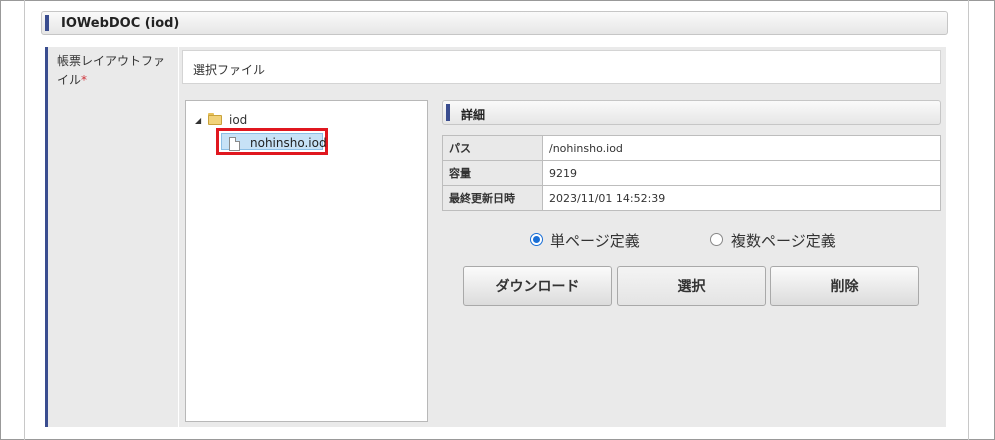 This screenshot has height=440, width=995. What do you see at coordinates (238, 120) in the screenshot?
I see `tree-folder-iod: iod` at bounding box center [238, 120].